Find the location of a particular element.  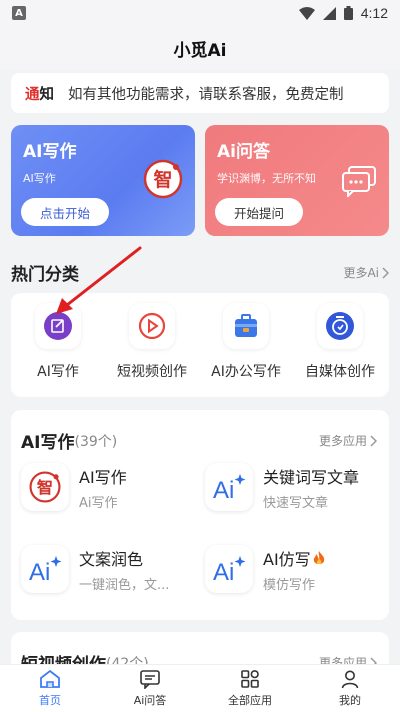

app-name: AI仿写 is located at coordinates (287, 559).